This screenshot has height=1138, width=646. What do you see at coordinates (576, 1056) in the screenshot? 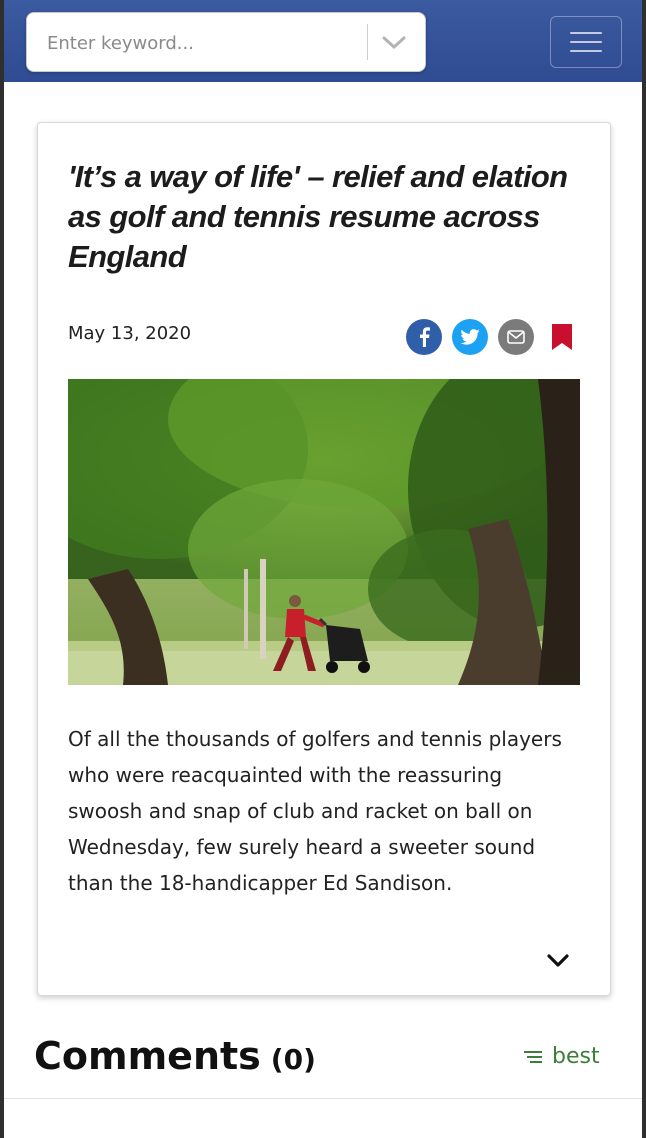
I see `sort-label: best` at bounding box center [576, 1056].